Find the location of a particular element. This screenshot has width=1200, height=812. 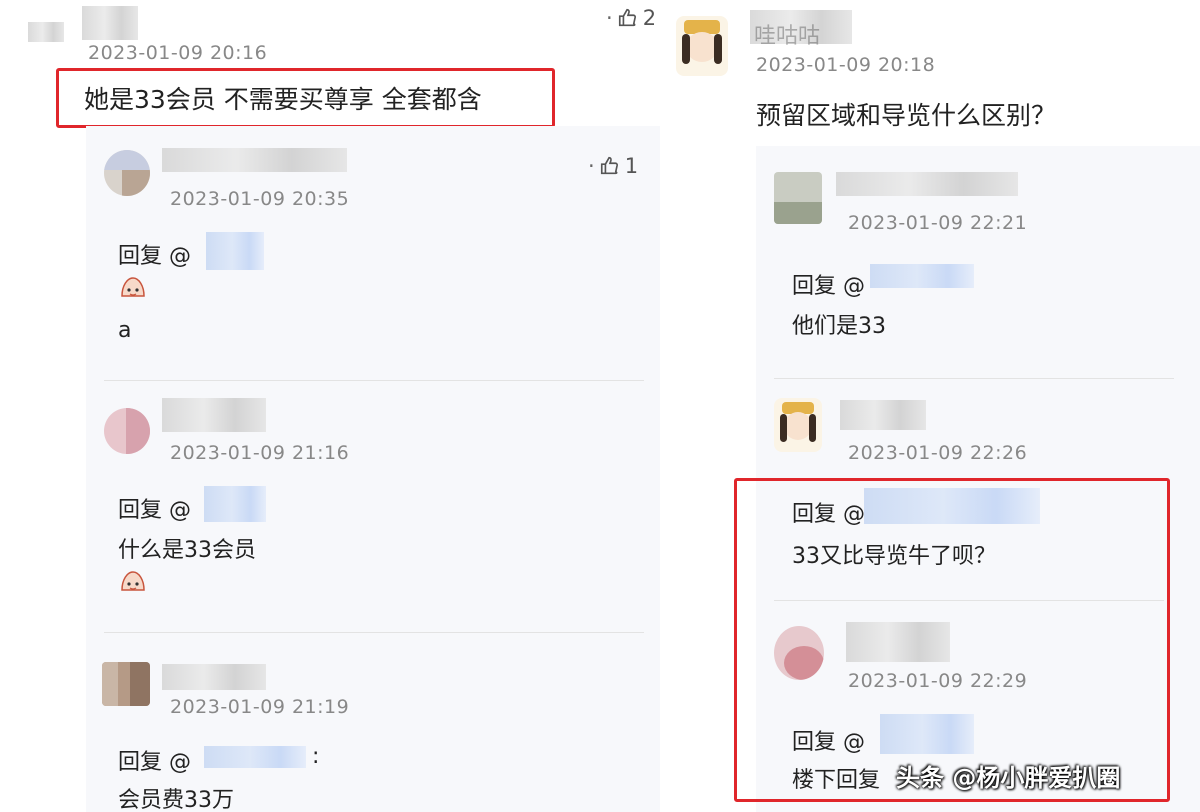

like-button: · 1 is located at coordinates (613, 166).